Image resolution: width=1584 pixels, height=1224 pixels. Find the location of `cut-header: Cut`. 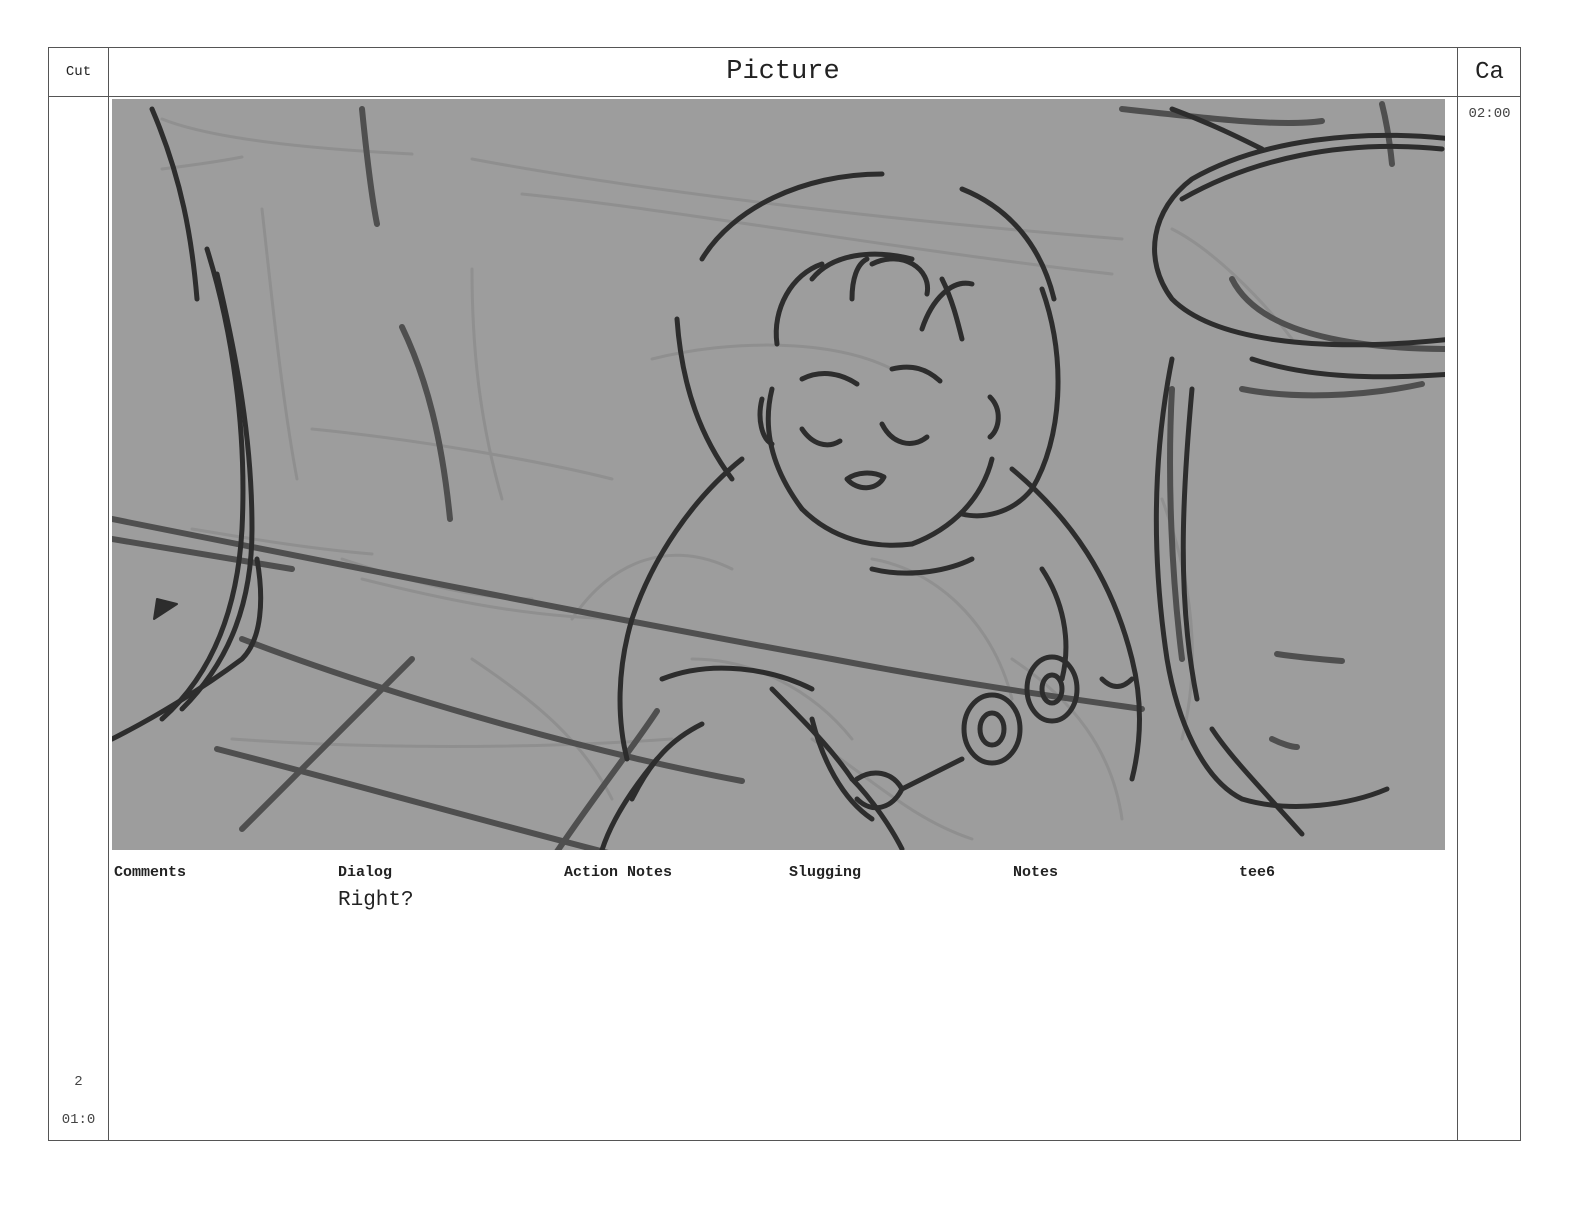

cut-header: Cut is located at coordinates (78, 72).